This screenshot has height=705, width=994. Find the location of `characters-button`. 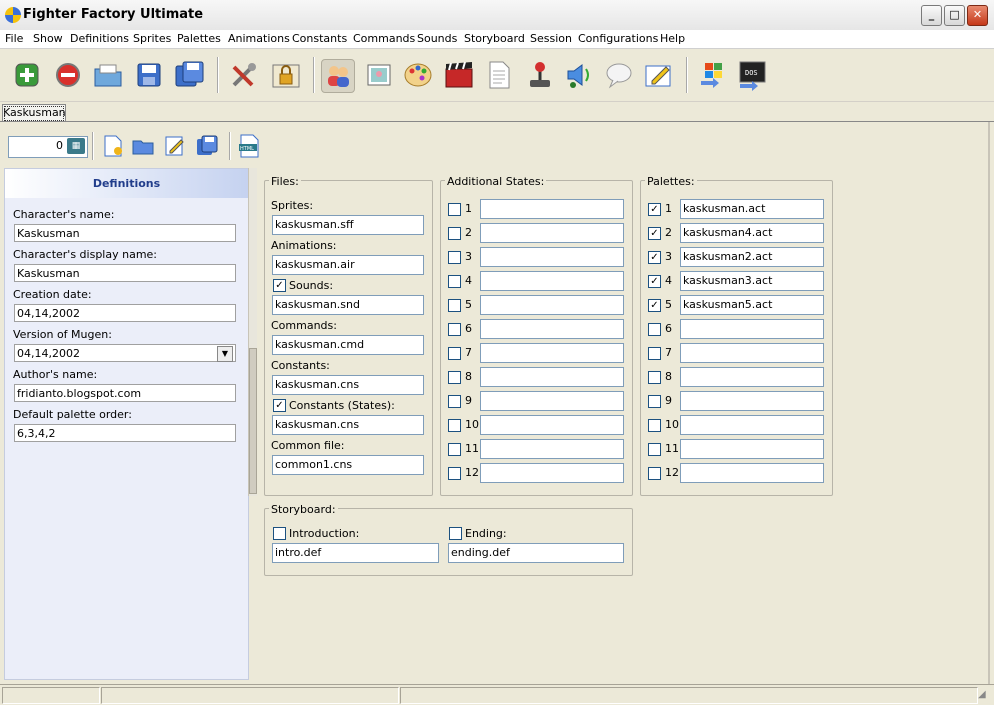

characters-button is located at coordinates (338, 76).